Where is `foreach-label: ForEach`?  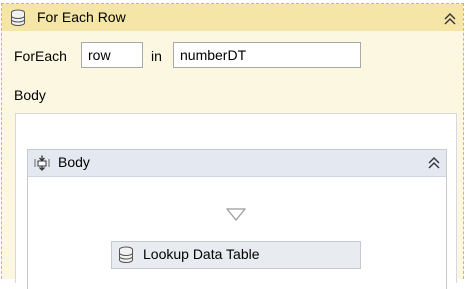
foreach-label: ForEach is located at coordinates (40, 56).